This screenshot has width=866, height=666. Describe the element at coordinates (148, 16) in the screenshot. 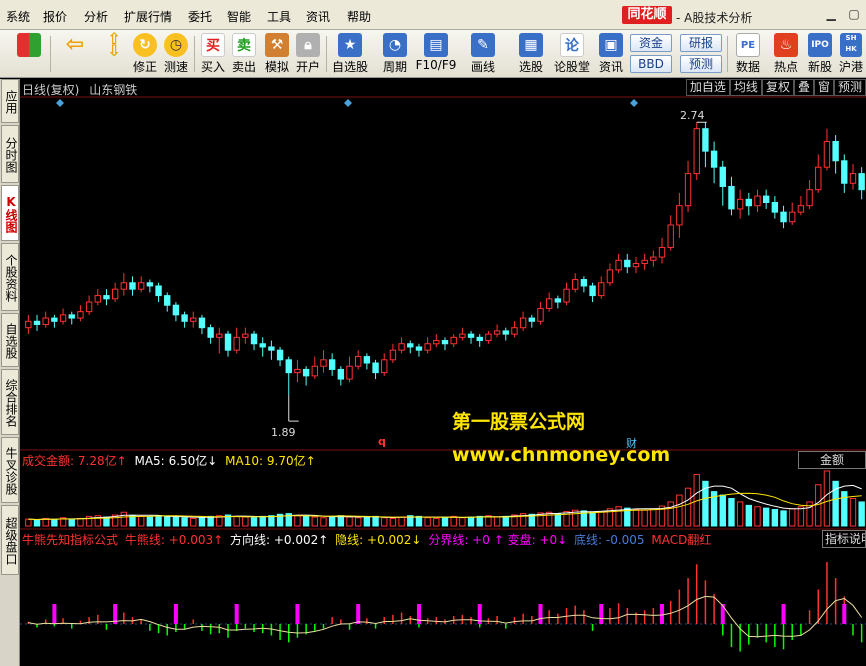

I see `menu-extended-market: 扩展行情` at that location.